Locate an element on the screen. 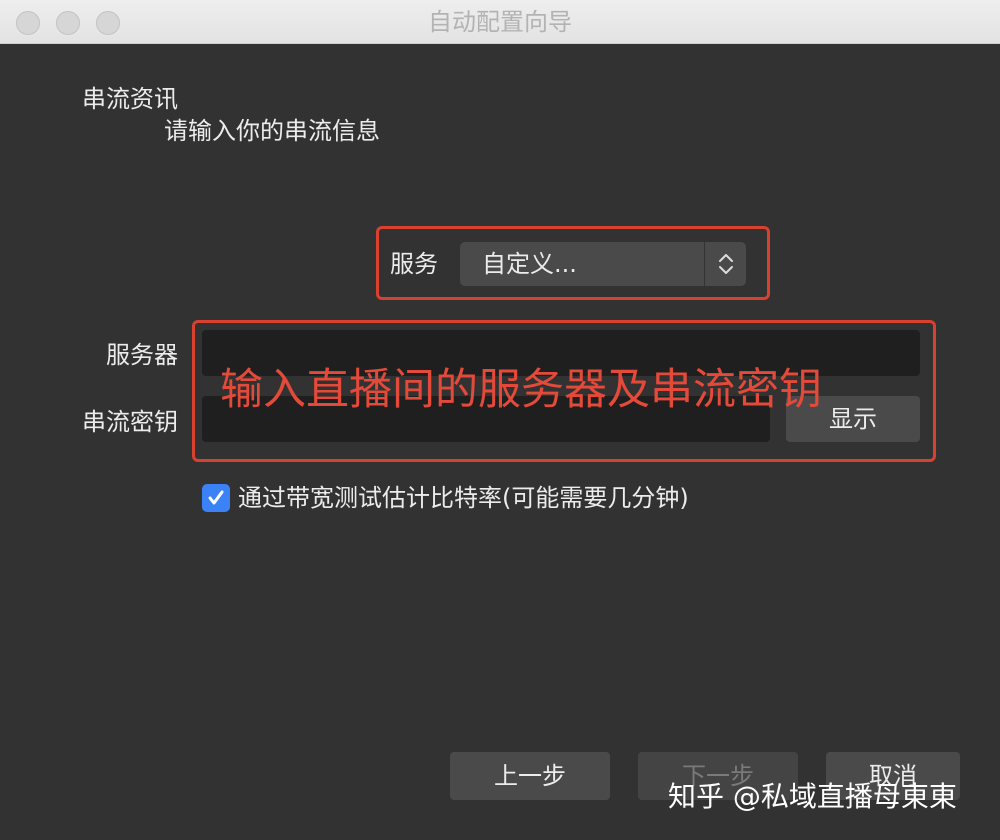 The height and width of the screenshot is (840, 1000). checkmark-icon is located at coordinates (216, 497).